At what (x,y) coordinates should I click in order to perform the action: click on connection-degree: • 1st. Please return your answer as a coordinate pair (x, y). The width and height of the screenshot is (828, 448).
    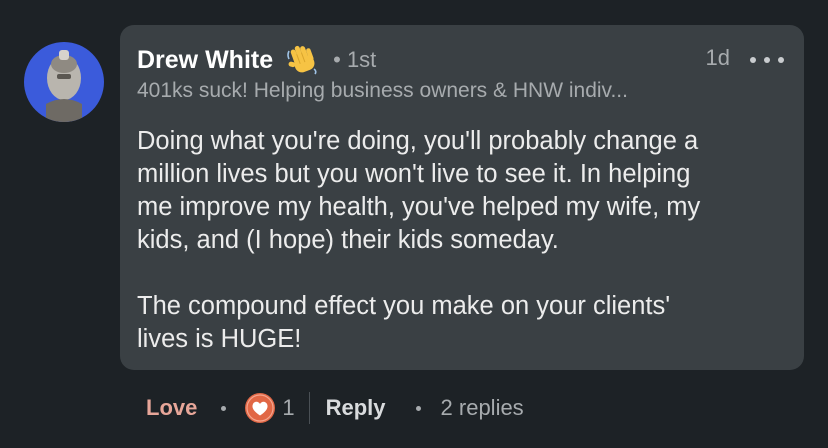
    Looking at the image, I should click on (355, 59).